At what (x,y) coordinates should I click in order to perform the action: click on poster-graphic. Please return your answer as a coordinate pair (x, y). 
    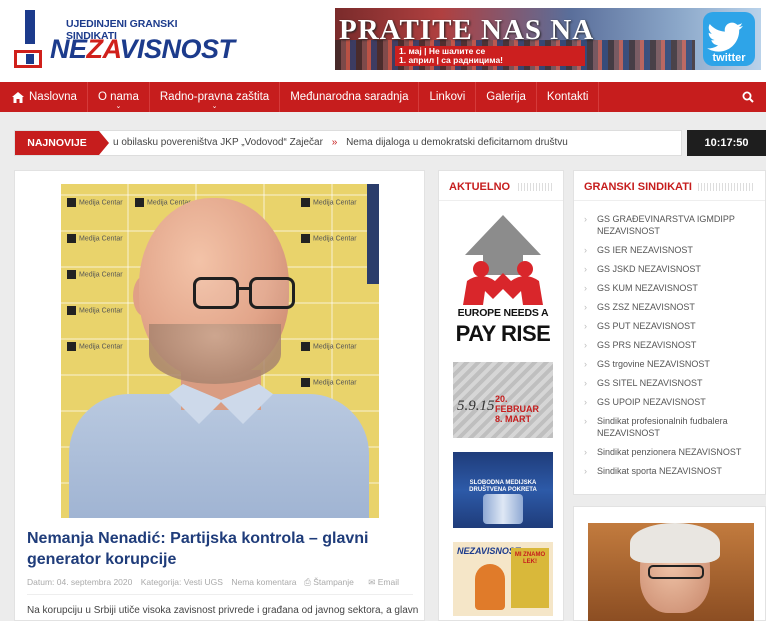
    Looking at the image, I should click on (503, 509).